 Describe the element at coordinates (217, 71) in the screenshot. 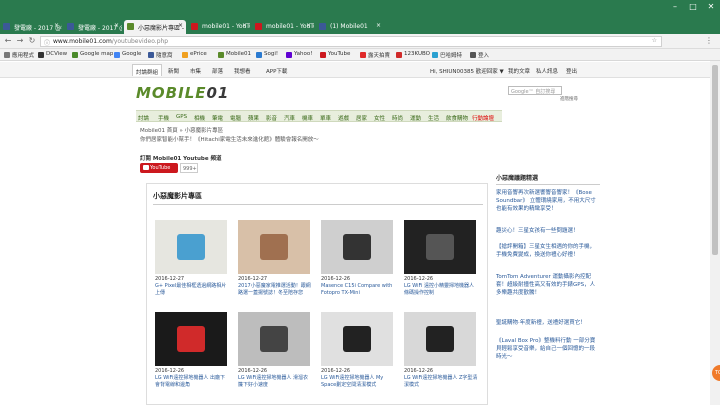

I see `topnav-item: 部落` at that location.